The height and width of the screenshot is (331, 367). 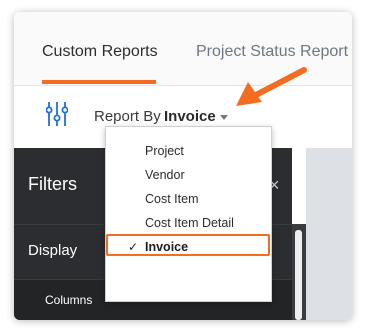 What do you see at coordinates (329, 234) in the screenshot?
I see `report-content-area` at bounding box center [329, 234].